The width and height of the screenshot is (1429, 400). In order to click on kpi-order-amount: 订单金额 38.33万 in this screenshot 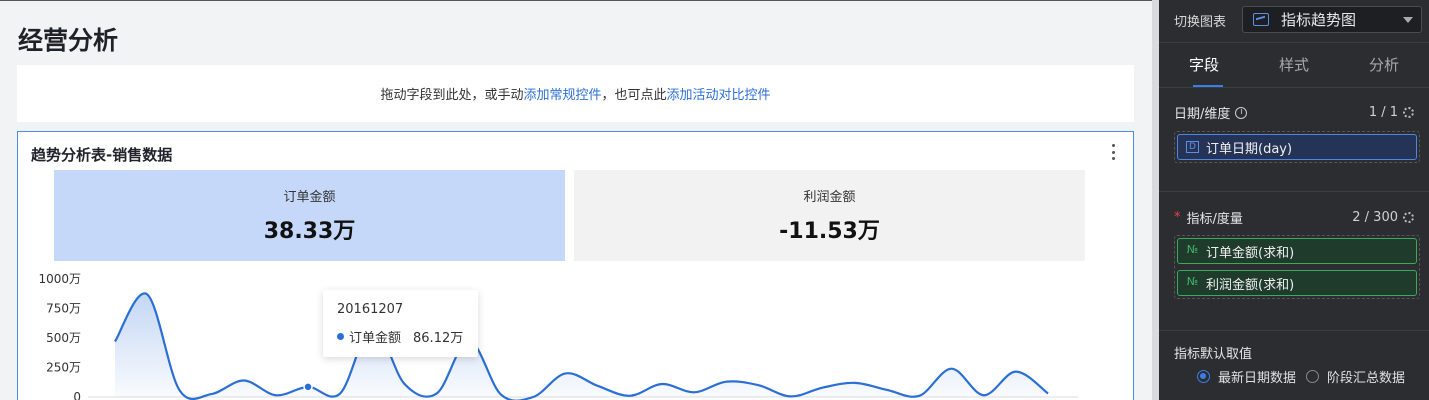, I will do `click(309, 215)`.